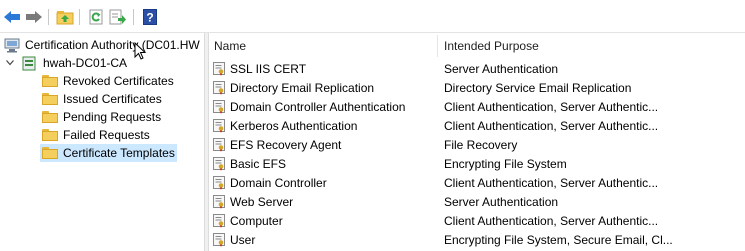 The image size is (745, 251). Describe the element at coordinates (318, 107) in the screenshot. I see `template-name: Domain Controller Authentication` at that location.